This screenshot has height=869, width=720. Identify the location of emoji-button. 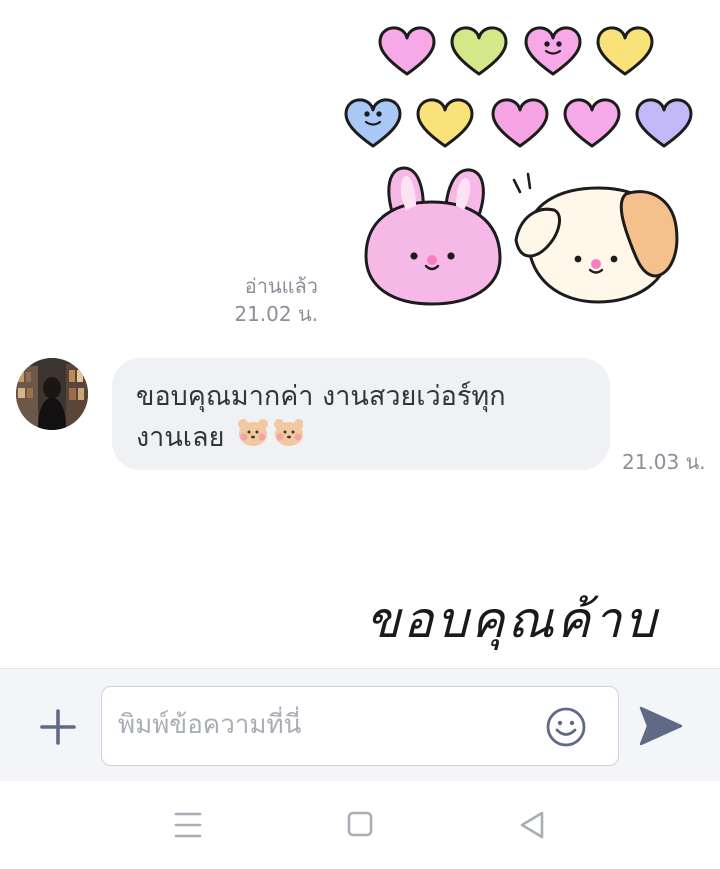
(566, 727).